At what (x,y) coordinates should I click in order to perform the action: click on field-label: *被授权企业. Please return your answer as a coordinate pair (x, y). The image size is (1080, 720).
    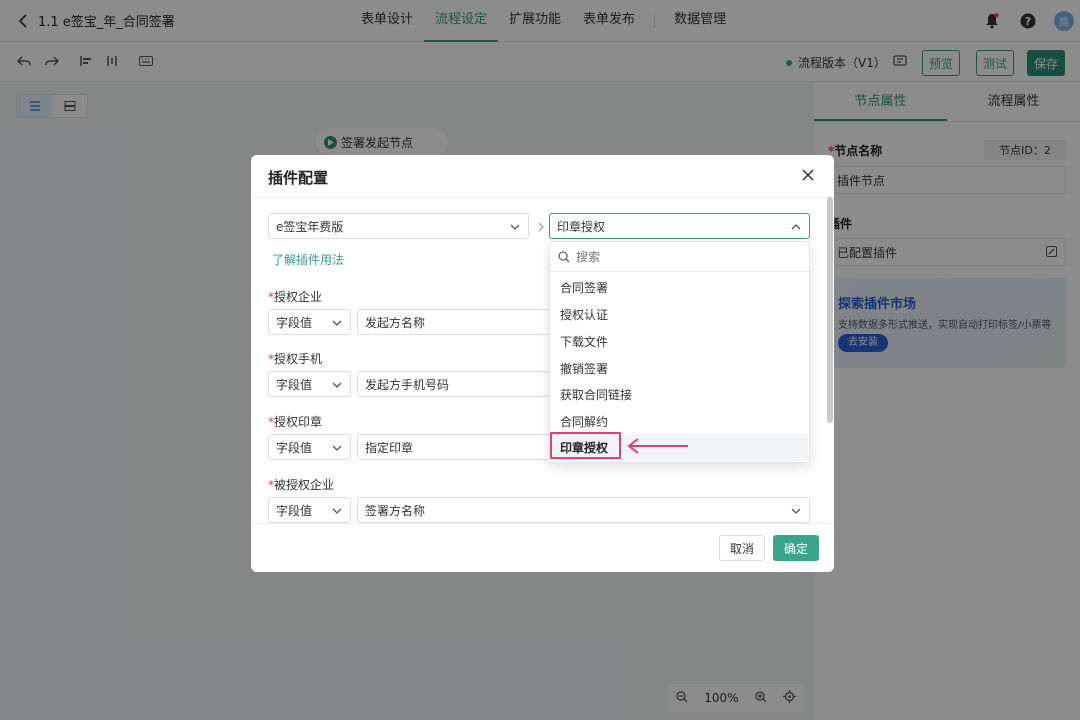
    Looking at the image, I should click on (301, 485).